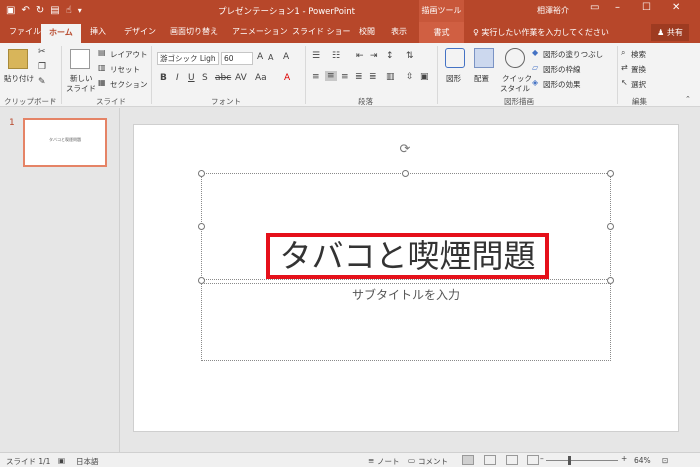 The height and width of the screenshot is (467, 700). I want to click on redo-icon: ↻, so click(40, 11).